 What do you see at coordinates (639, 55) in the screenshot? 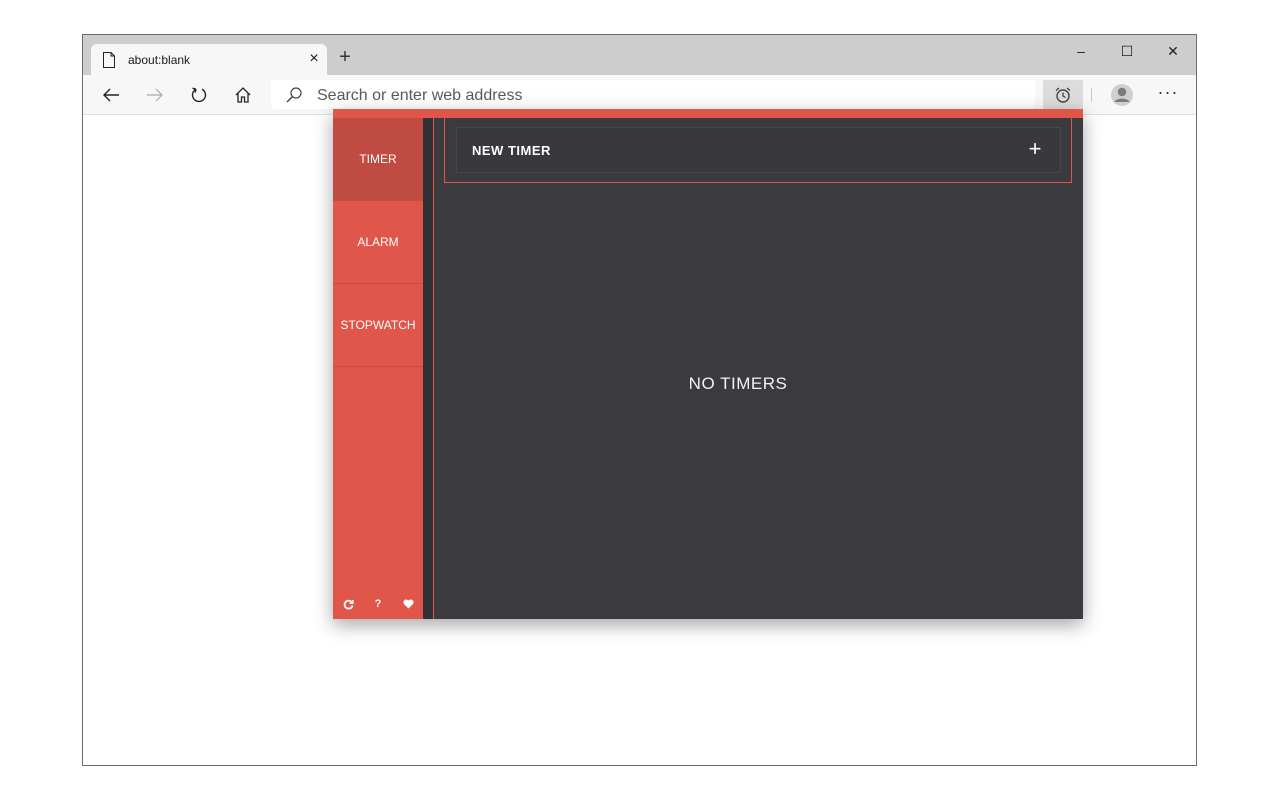
I see `tab-strip: about:blank × + – ☐ ✕` at bounding box center [639, 55].